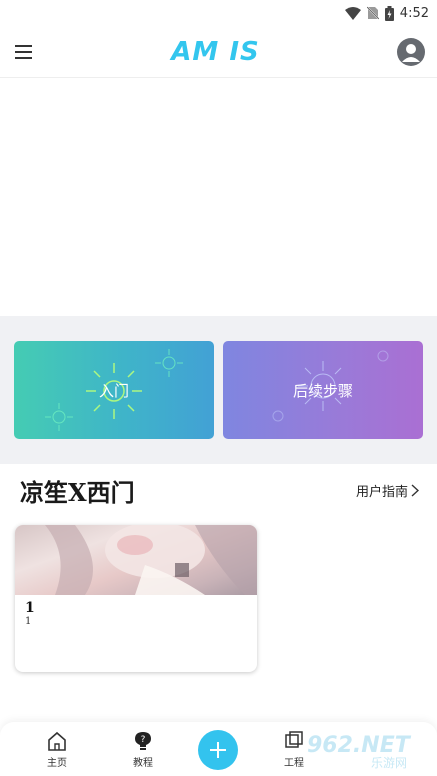 This screenshot has width=437, height=776. What do you see at coordinates (136, 560) in the screenshot?
I see `project-thumbnail` at bounding box center [136, 560].